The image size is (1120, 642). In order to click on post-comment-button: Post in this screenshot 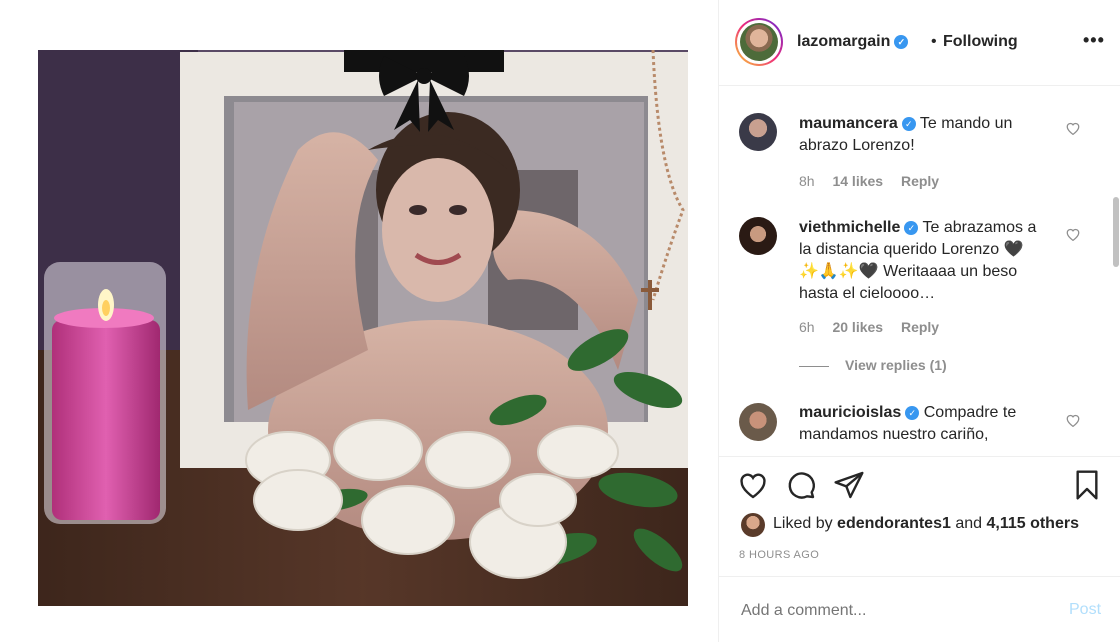, I will do `click(1085, 610)`.